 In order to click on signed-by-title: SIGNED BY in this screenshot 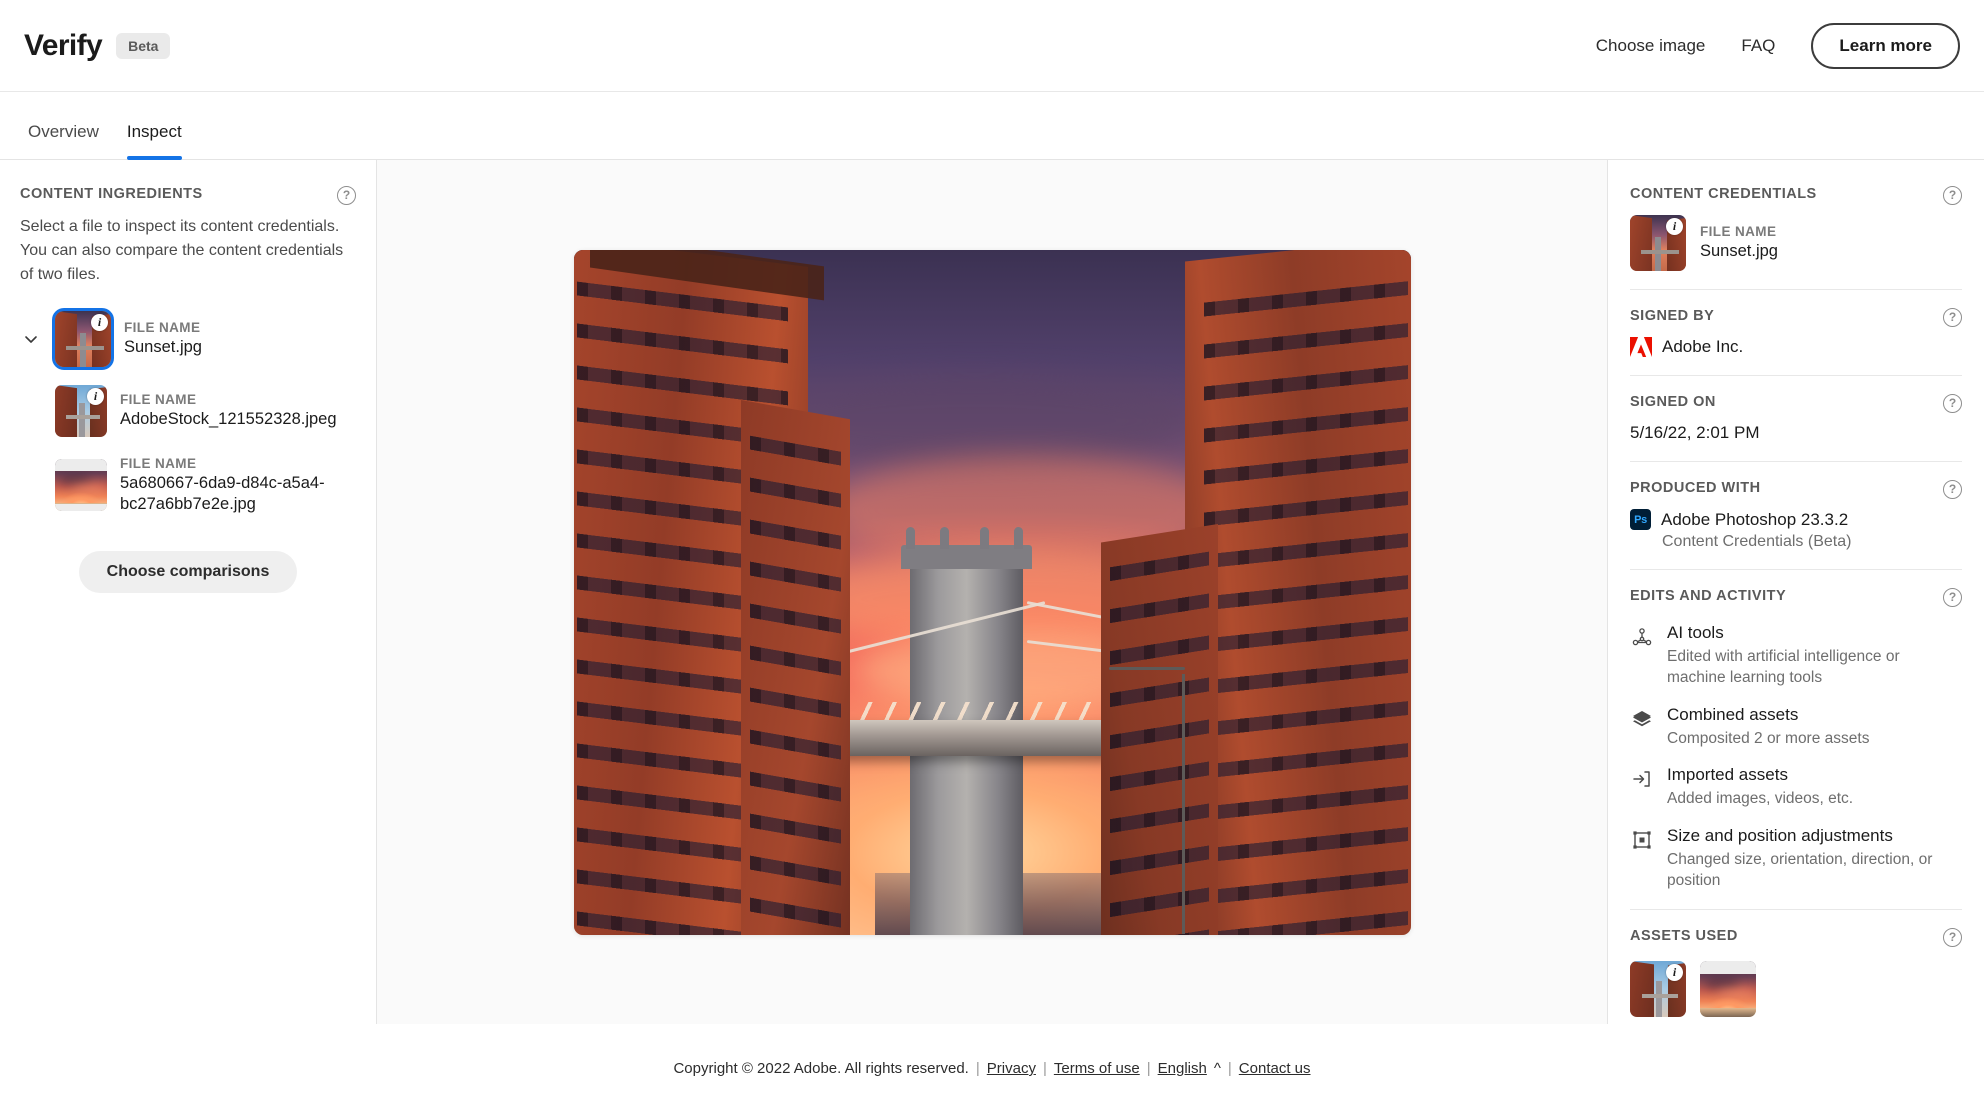, I will do `click(1672, 316)`.